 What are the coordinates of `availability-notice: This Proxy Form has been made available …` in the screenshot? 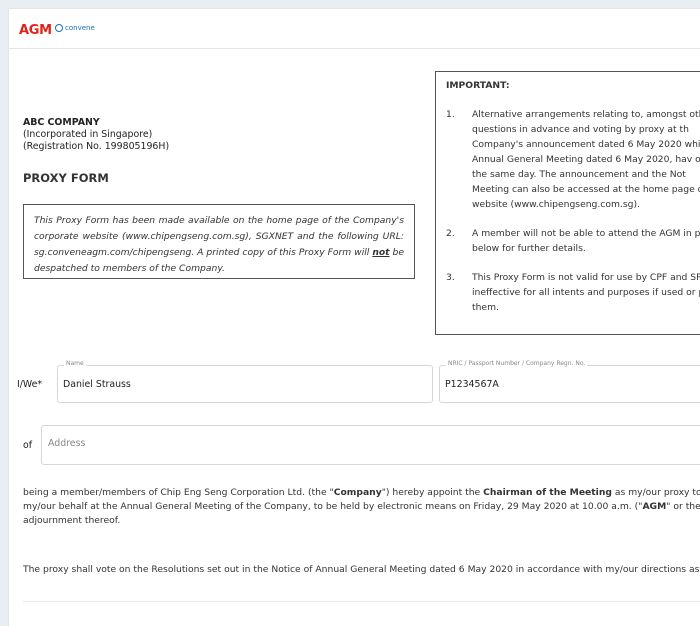 It's located at (219, 241).